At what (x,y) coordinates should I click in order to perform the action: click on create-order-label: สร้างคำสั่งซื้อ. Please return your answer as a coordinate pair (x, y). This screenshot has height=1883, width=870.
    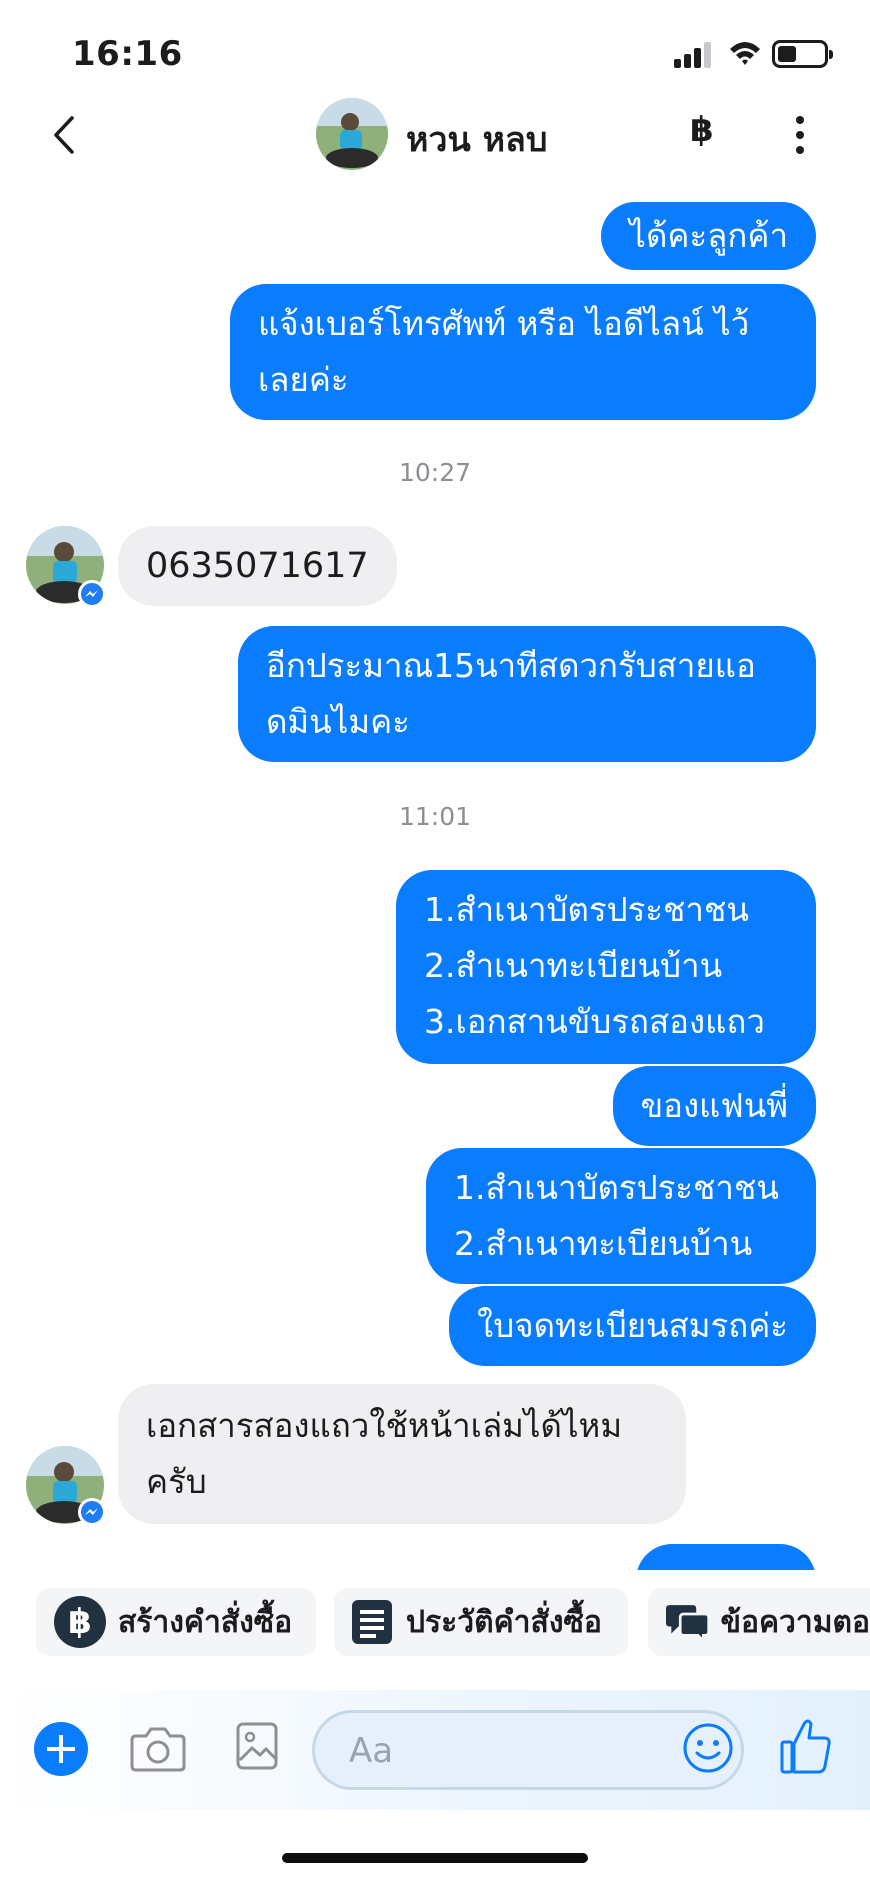
    Looking at the image, I should click on (205, 1622).